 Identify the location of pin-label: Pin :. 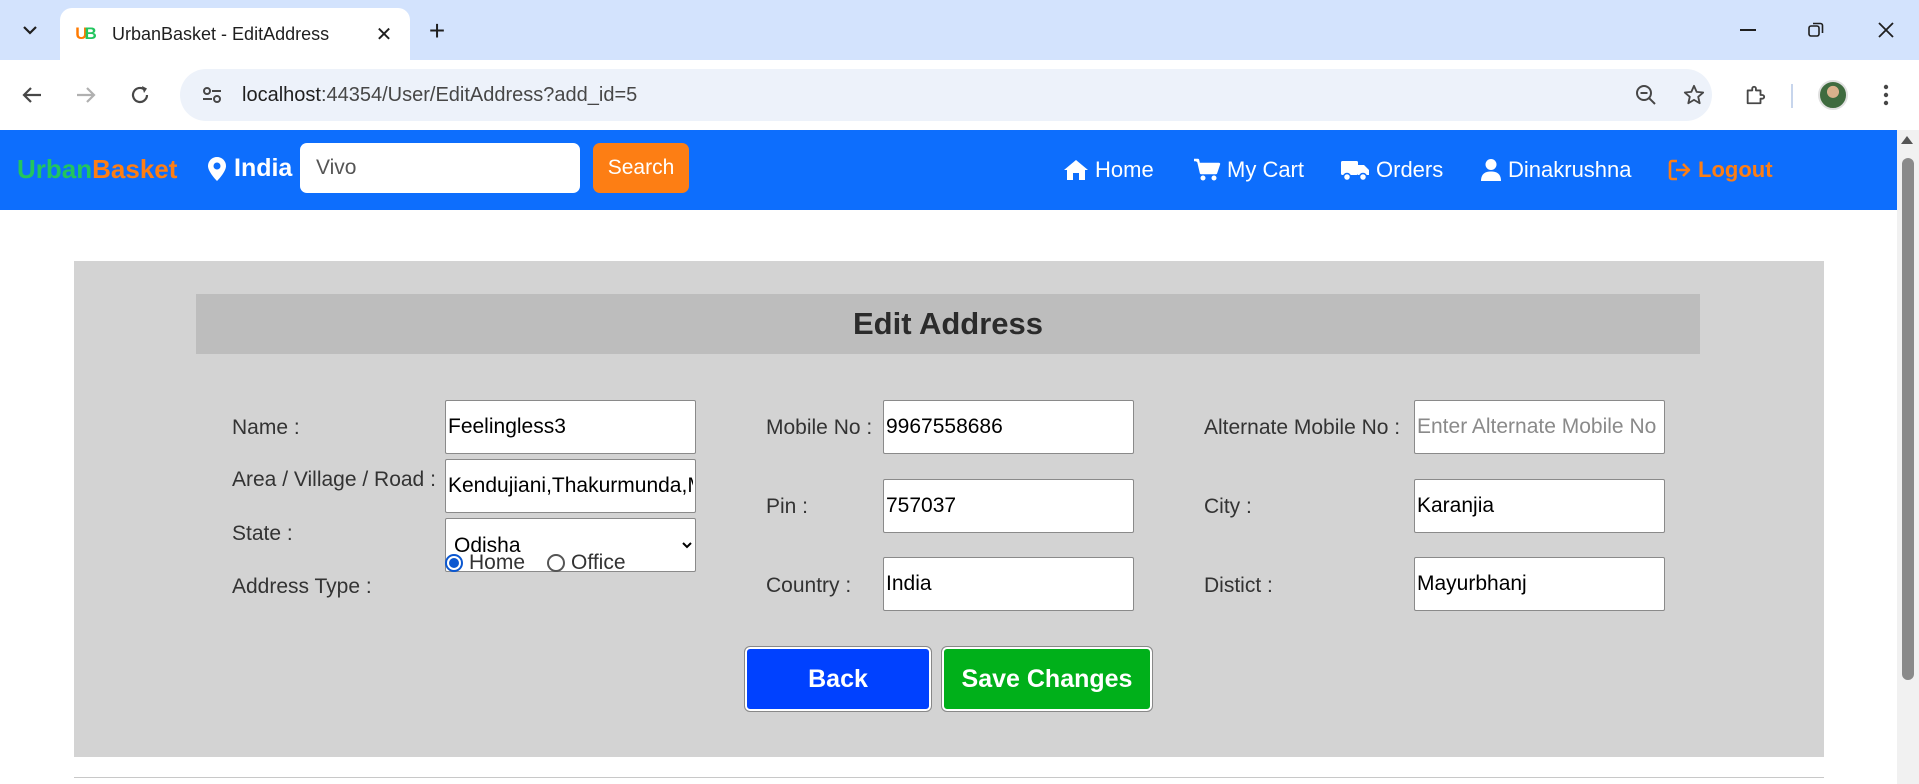
(787, 506).